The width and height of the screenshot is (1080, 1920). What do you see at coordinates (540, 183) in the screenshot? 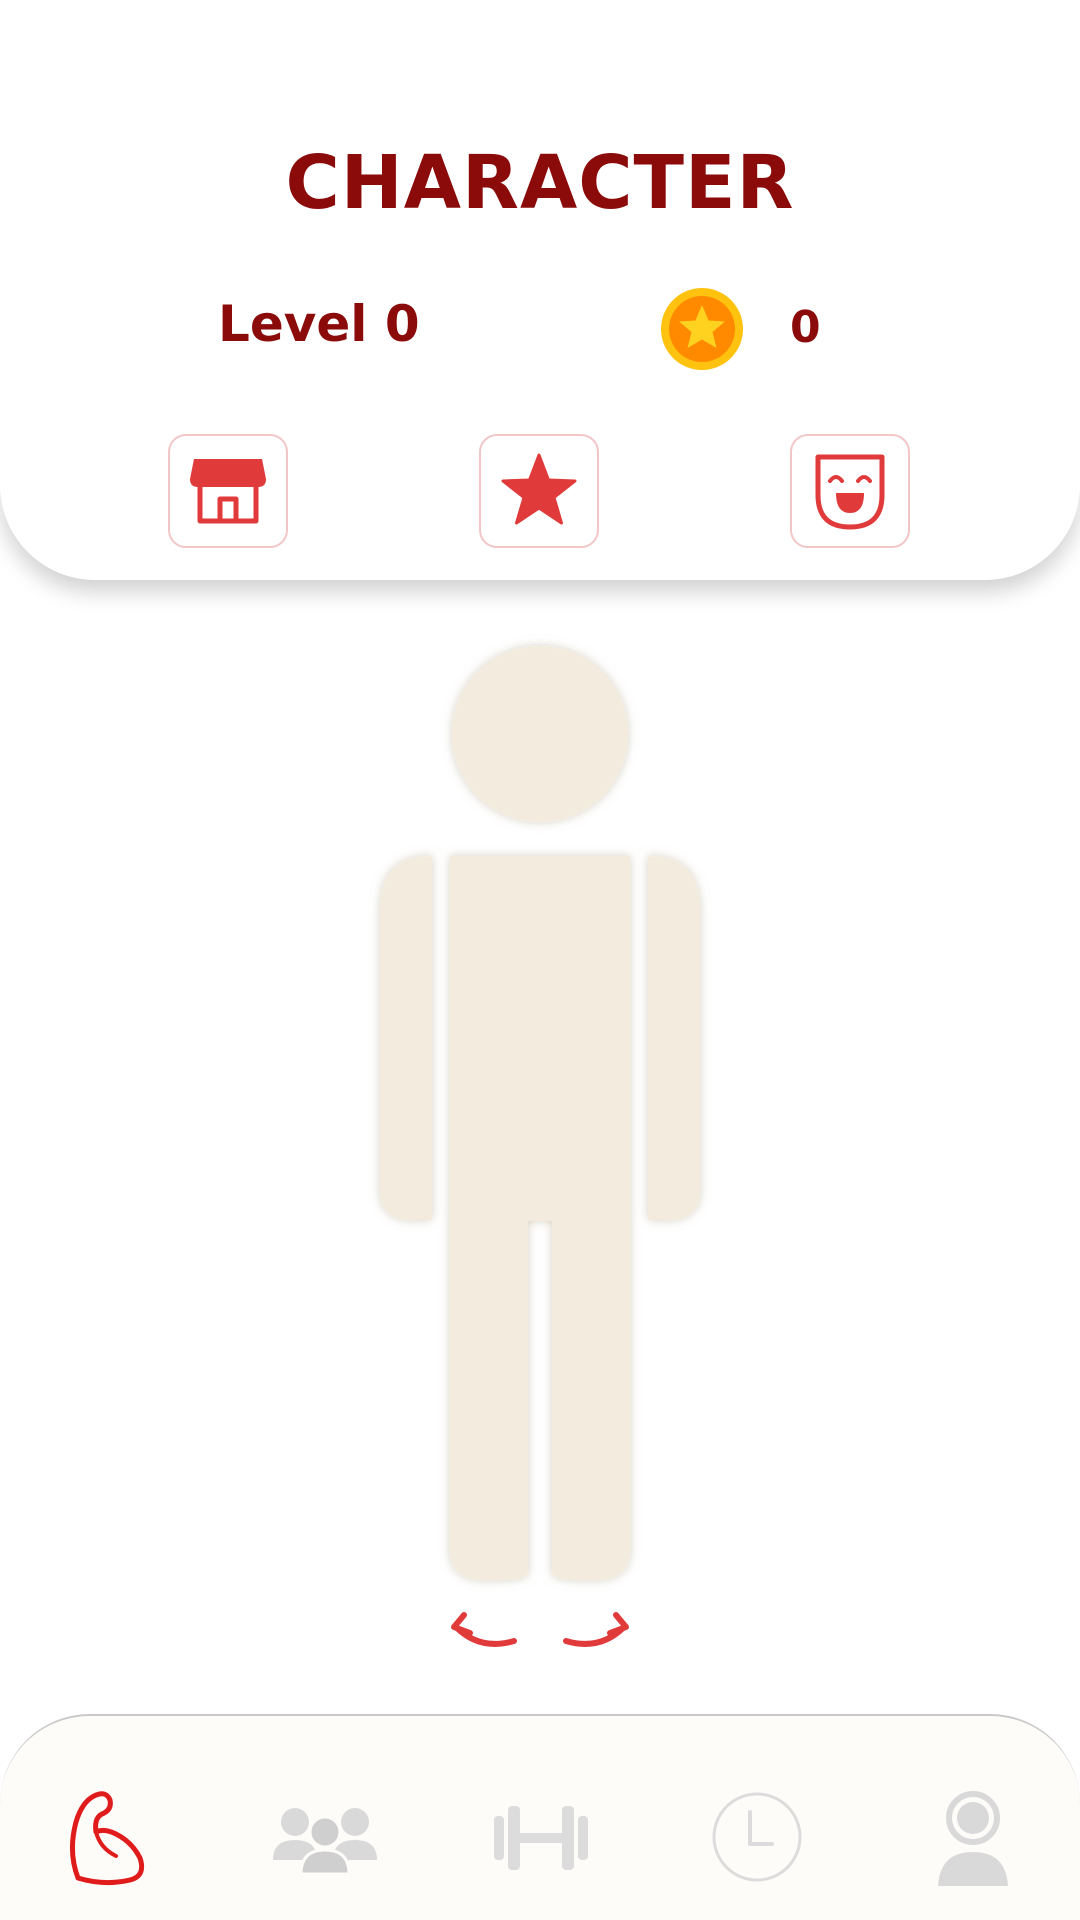
I see `page-title: CHARACTER` at bounding box center [540, 183].